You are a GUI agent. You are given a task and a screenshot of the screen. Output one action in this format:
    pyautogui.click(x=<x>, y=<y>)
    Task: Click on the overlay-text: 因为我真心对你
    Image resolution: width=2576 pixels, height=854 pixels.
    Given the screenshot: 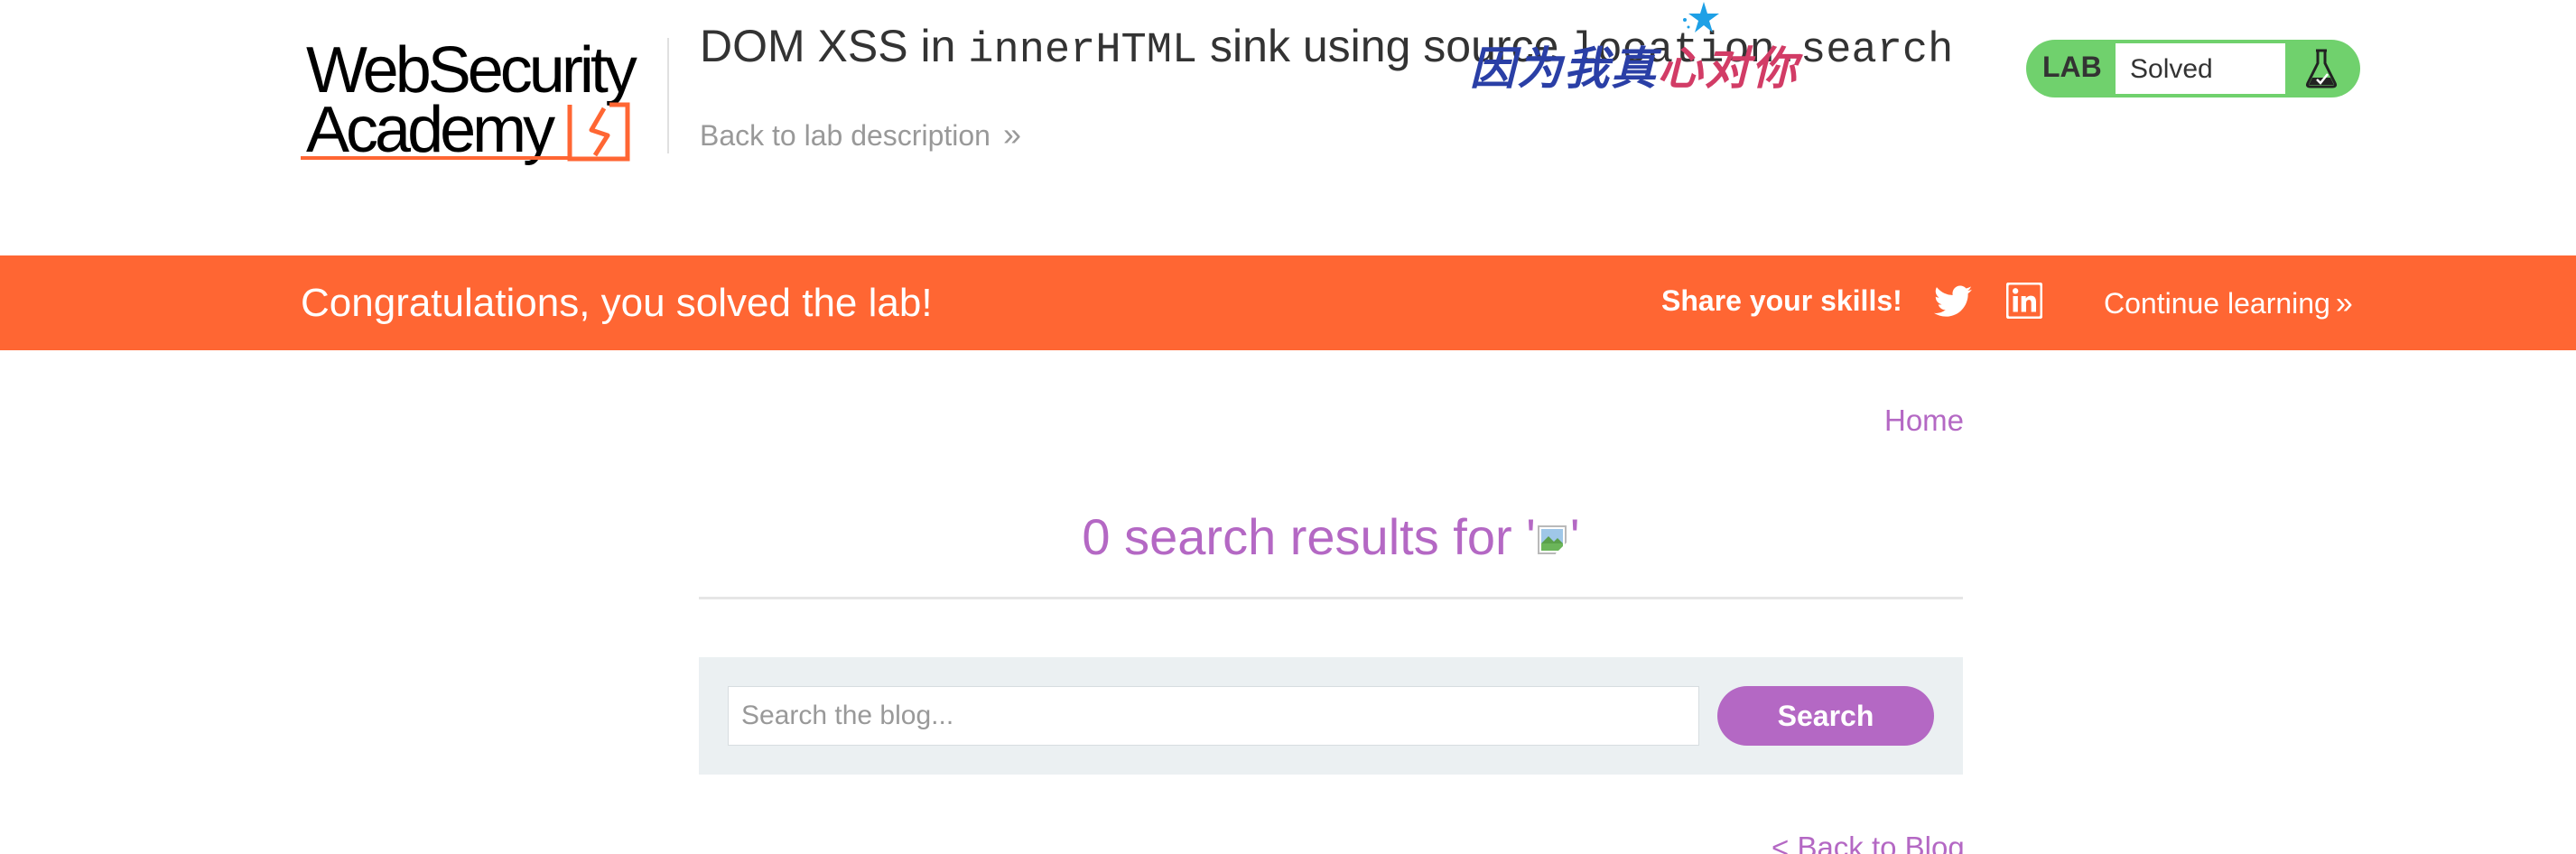 What is the action you would take?
    pyautogui.click(x=1634, y=64)
    